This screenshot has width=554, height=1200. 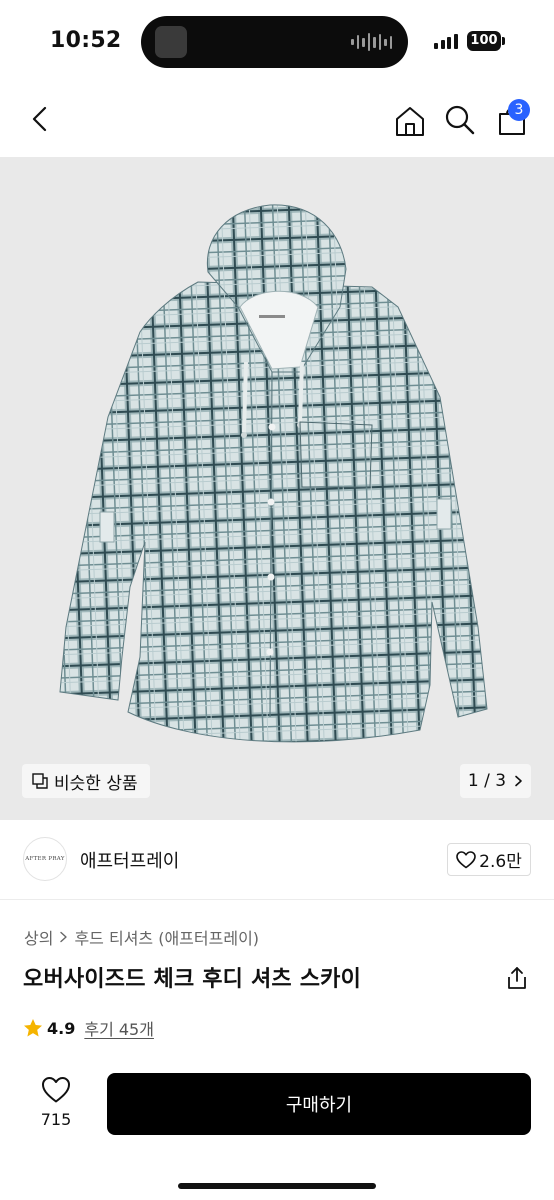 I want to click on dynamic-island, so click(x=274, y=42).